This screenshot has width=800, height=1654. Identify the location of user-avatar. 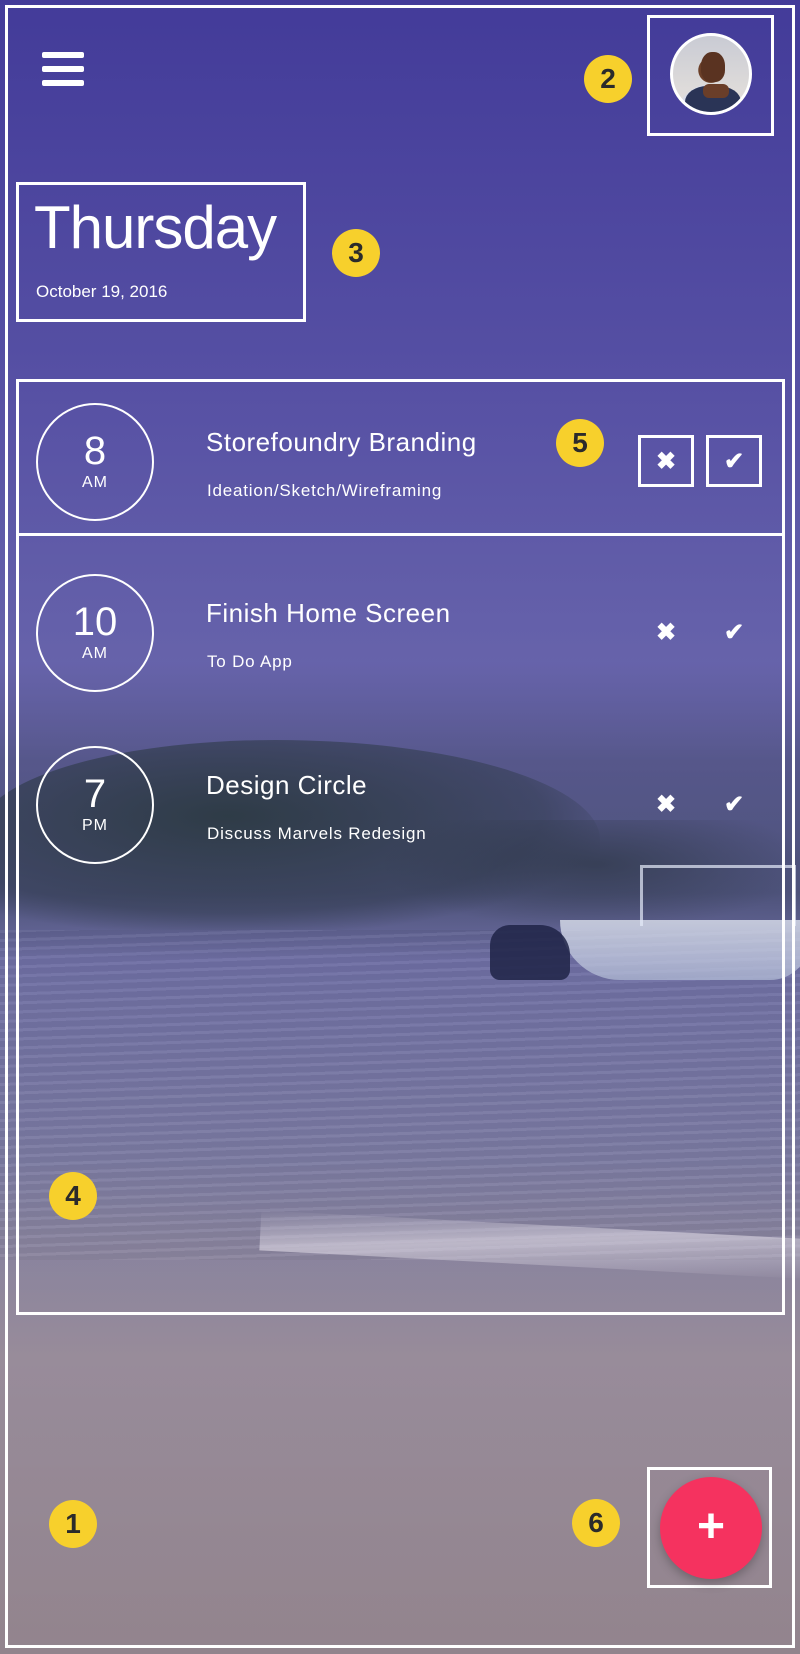
(711, 74).